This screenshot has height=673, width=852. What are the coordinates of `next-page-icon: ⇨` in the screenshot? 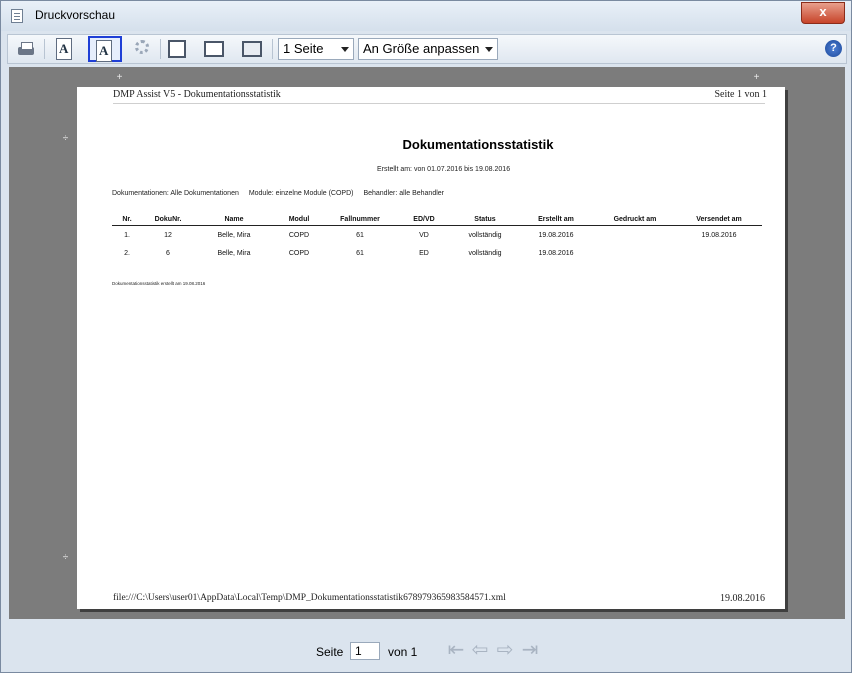 It's located at (505, 650).